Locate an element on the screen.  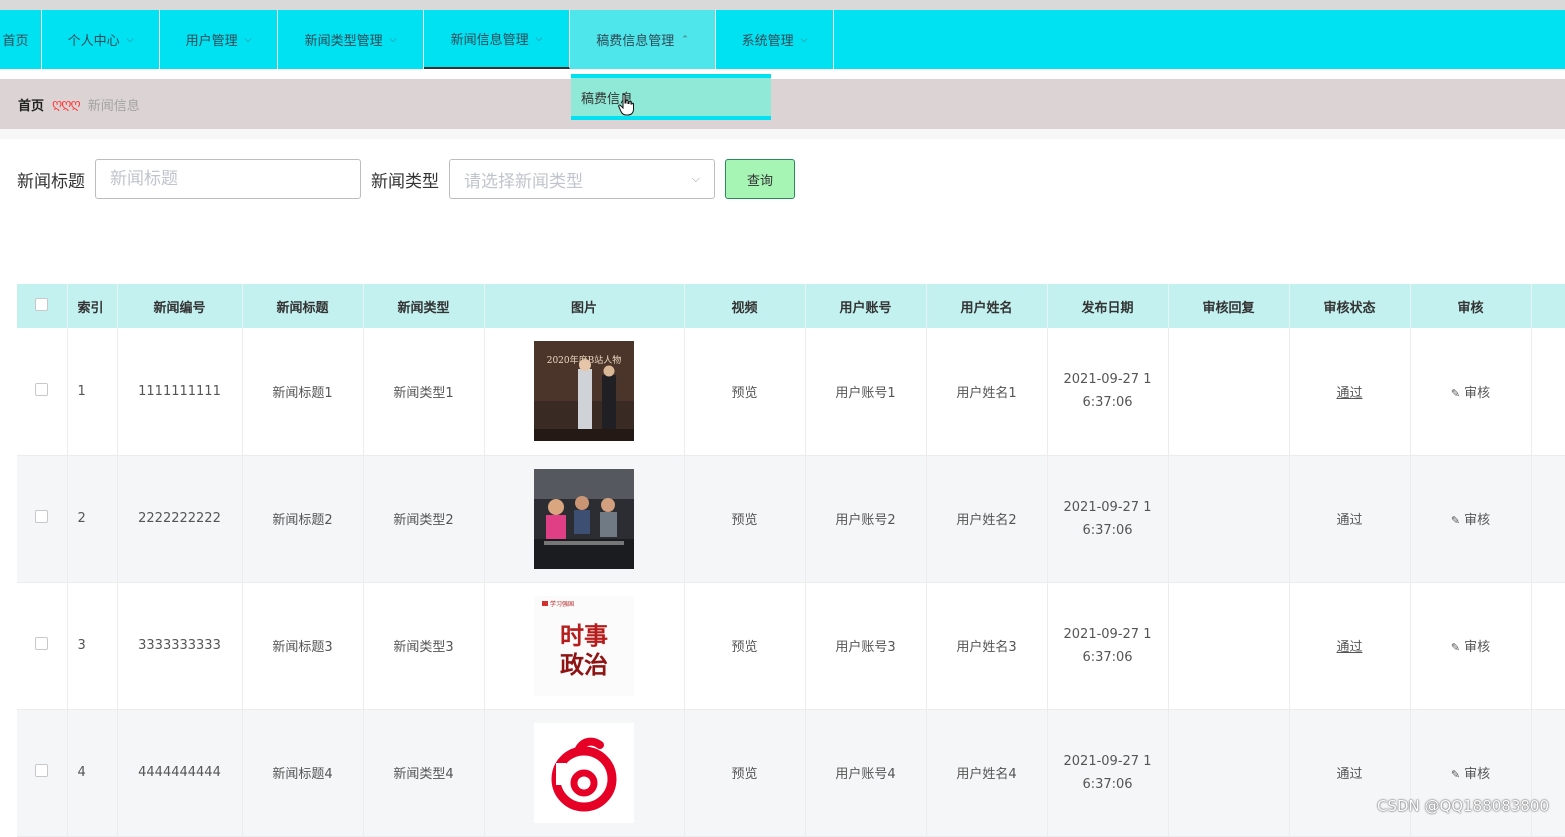
dropdown-item-fee-info: 稿费信息 is located at coordinates (671, 97).